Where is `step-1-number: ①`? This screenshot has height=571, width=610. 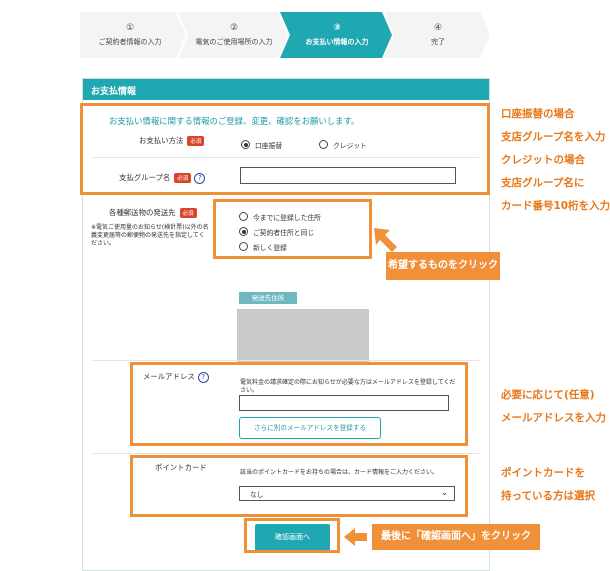 step-1-number: ① is located at coordinates (130, 28).